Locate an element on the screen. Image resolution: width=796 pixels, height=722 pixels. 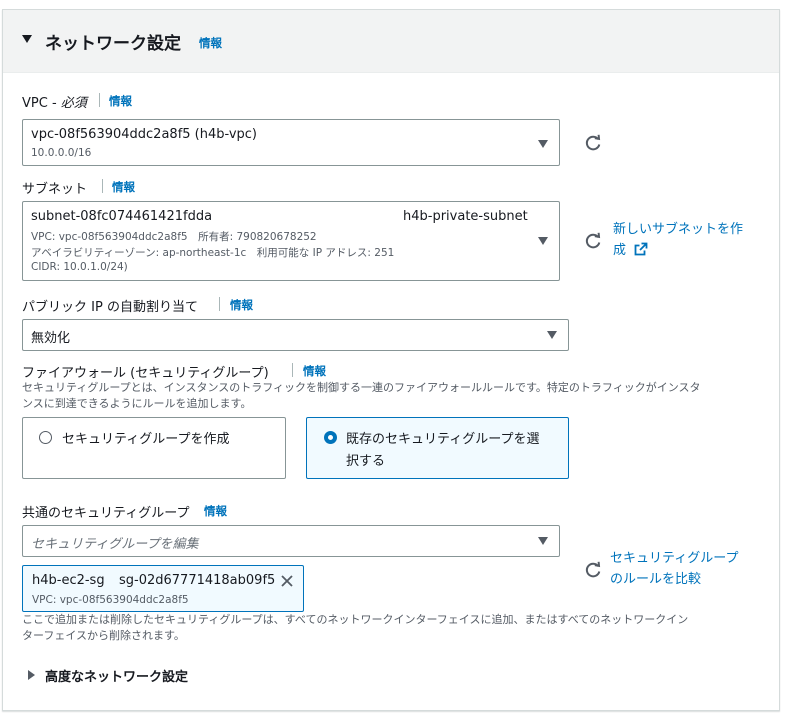
firewall-label: ファイアウォール (セキュリティグループ) is located at coordinates (145, 373).